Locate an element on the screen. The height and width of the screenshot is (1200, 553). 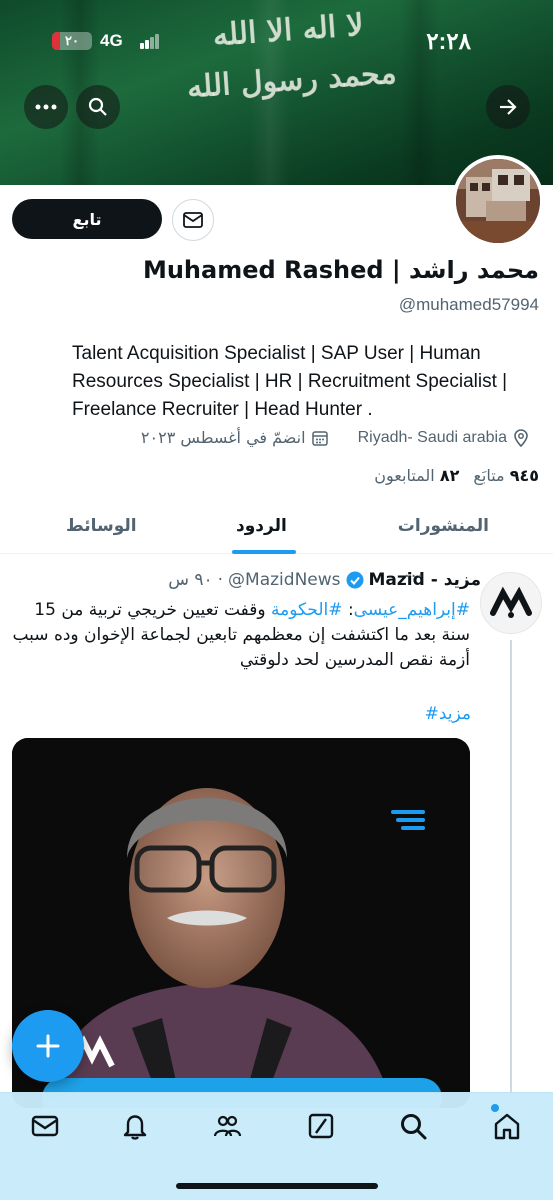
profile-handle: @muhamed57994 is located at coordinates (468, 304).